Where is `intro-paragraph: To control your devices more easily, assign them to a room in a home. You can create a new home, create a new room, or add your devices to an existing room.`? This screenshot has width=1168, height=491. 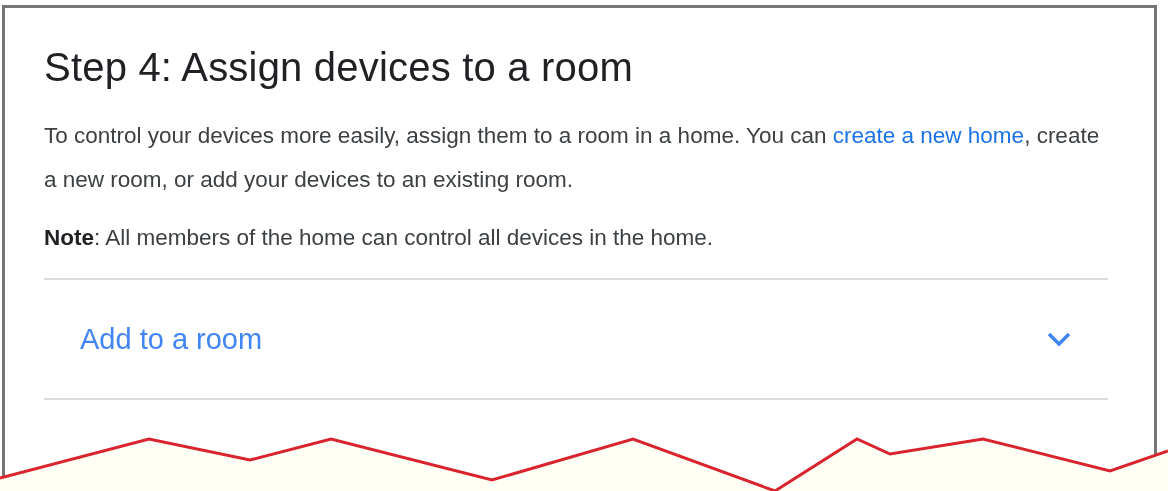
intro-paragraph: To control your devices more easily, assign them to a room in a home. You can create a new home, create a new room, or add your devices to an existing room. is located at coordinates (572, 158).